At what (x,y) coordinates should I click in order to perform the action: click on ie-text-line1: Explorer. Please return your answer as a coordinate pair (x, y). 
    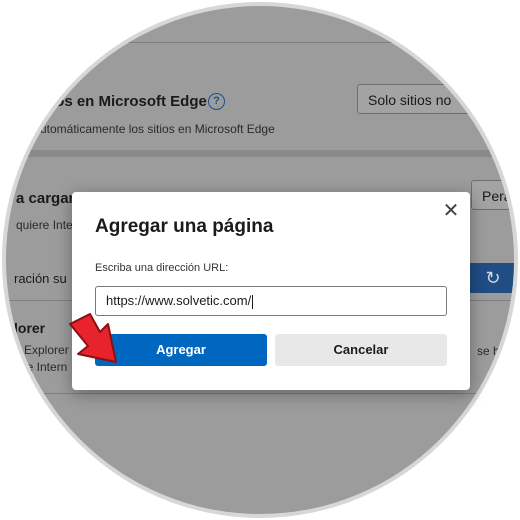
    Looking at the image, I should click on (46, 350).